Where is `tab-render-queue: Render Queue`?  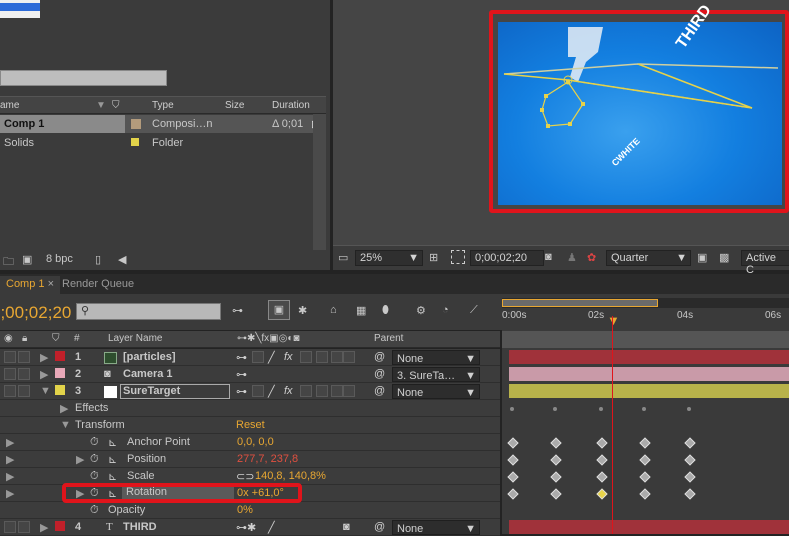 tab-render-queue: Render Queue is located at coordinates (98, 285).